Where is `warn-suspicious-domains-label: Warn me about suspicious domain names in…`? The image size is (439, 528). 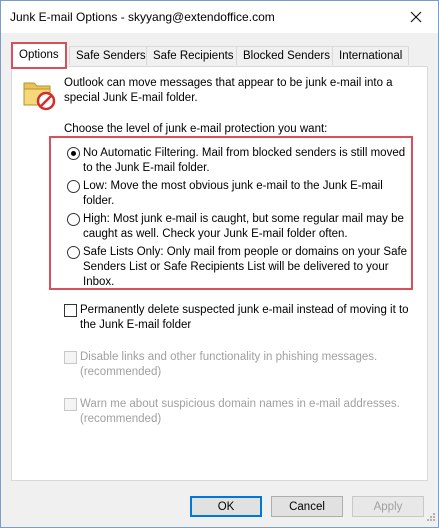
warn-suspicious-domains-label: Warn me about suspicious domain names in… is located at coordinates (240, 411).